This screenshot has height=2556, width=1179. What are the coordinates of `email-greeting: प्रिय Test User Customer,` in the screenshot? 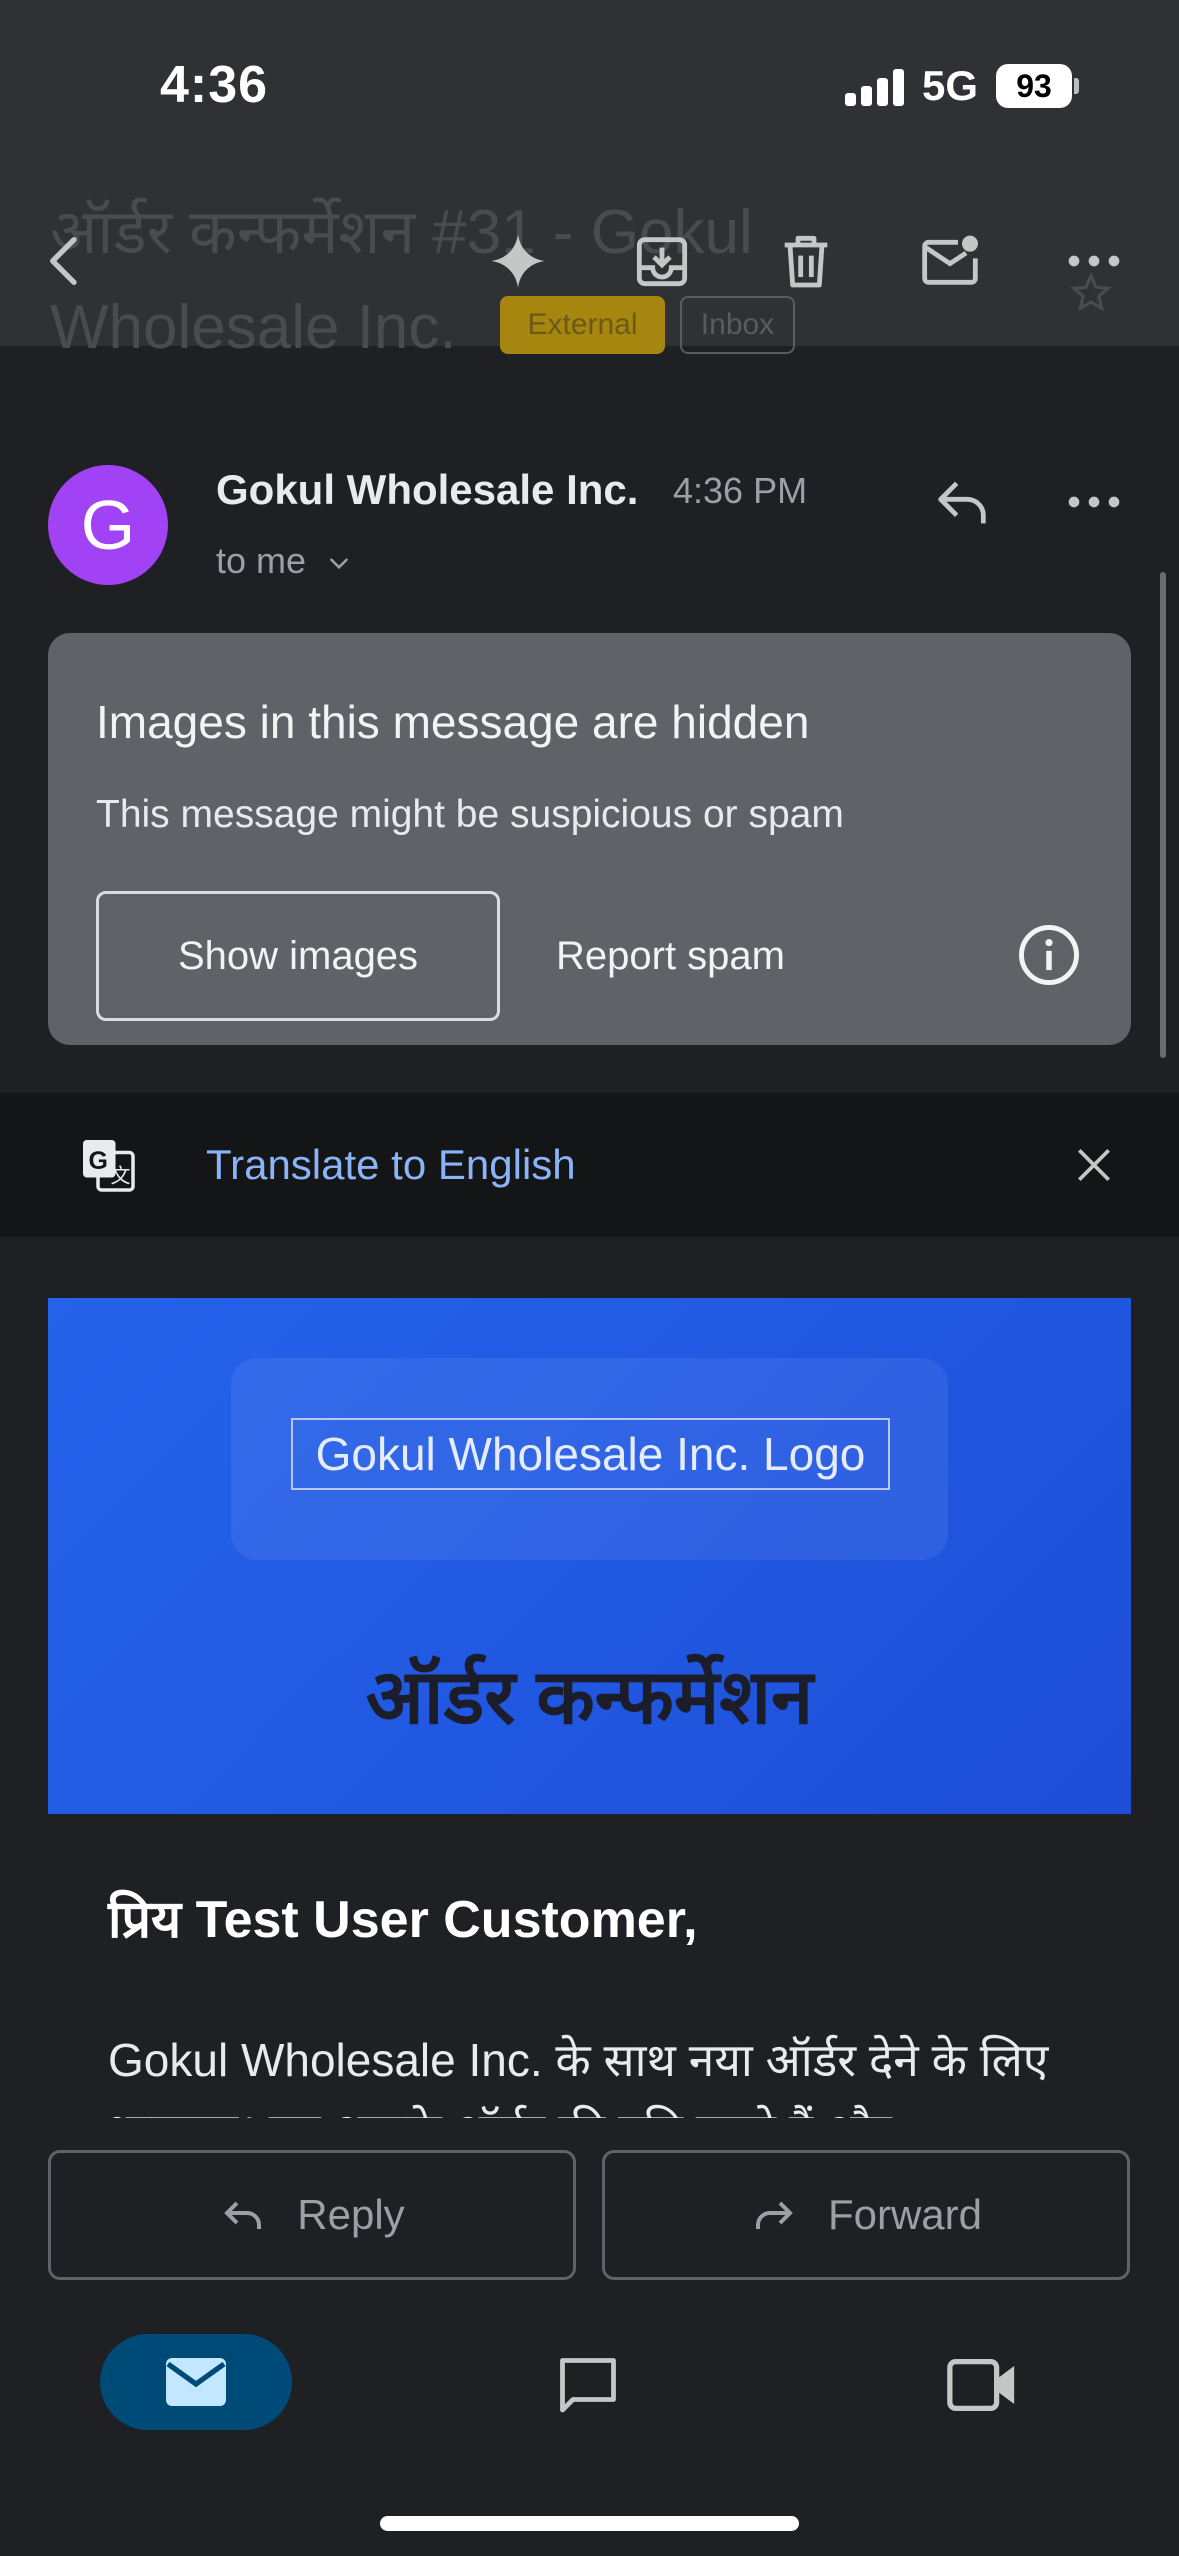 It's located at (403, 1920).